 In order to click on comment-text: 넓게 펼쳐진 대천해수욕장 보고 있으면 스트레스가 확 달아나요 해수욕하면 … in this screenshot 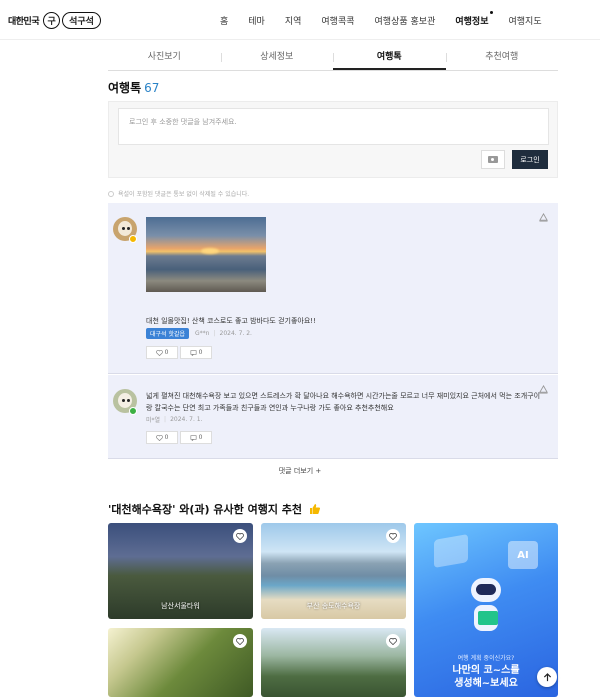, I will do `click(343, 402)`.